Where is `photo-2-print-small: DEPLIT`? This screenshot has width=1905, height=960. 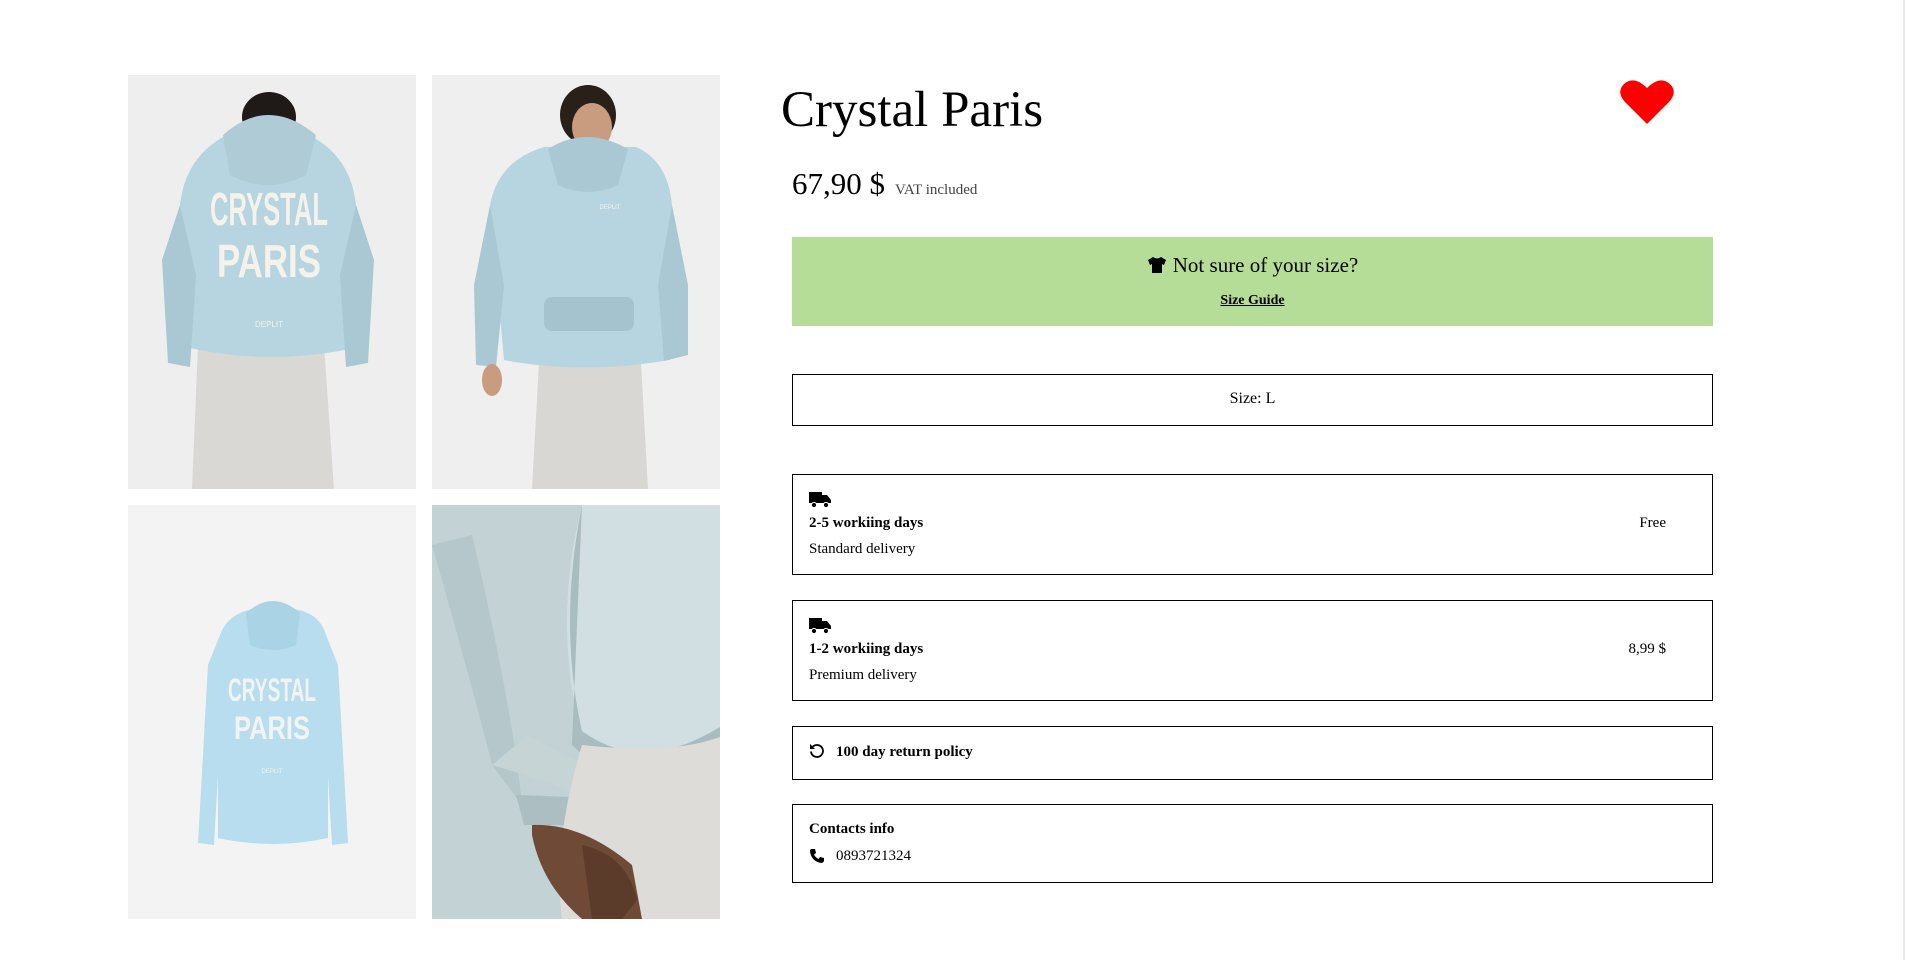
photo-2-print-small: DEPLIT is located at coordinates (609, 208).